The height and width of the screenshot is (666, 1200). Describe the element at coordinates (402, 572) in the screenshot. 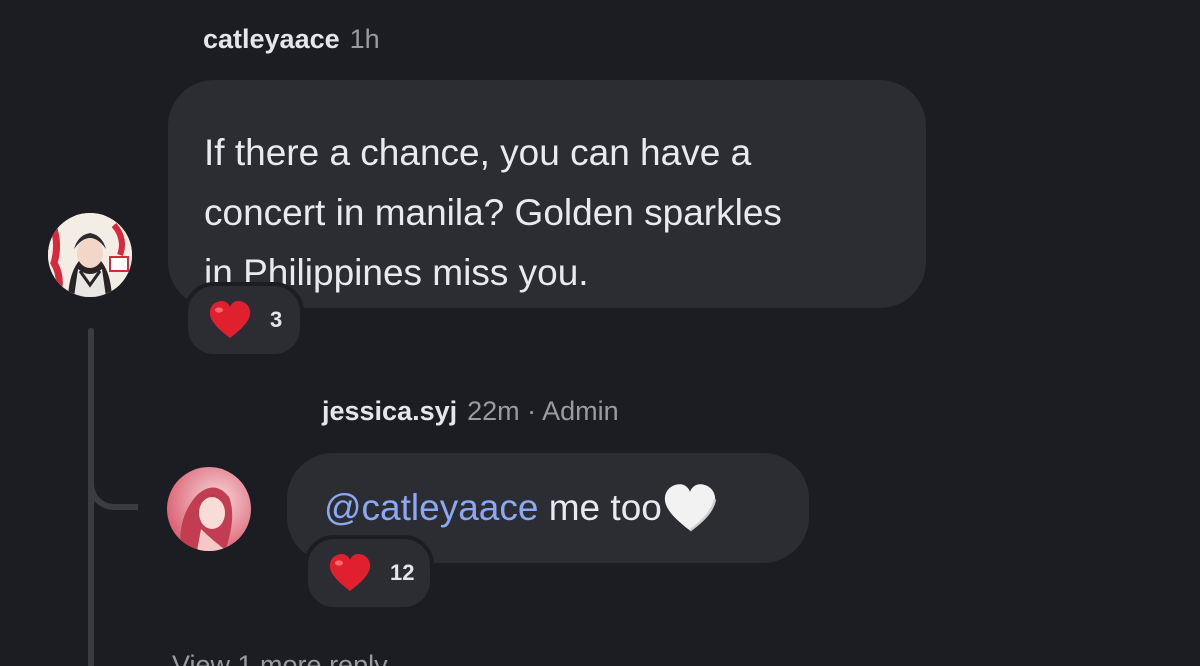

I see `reply-reaction-count: 12` at that location.